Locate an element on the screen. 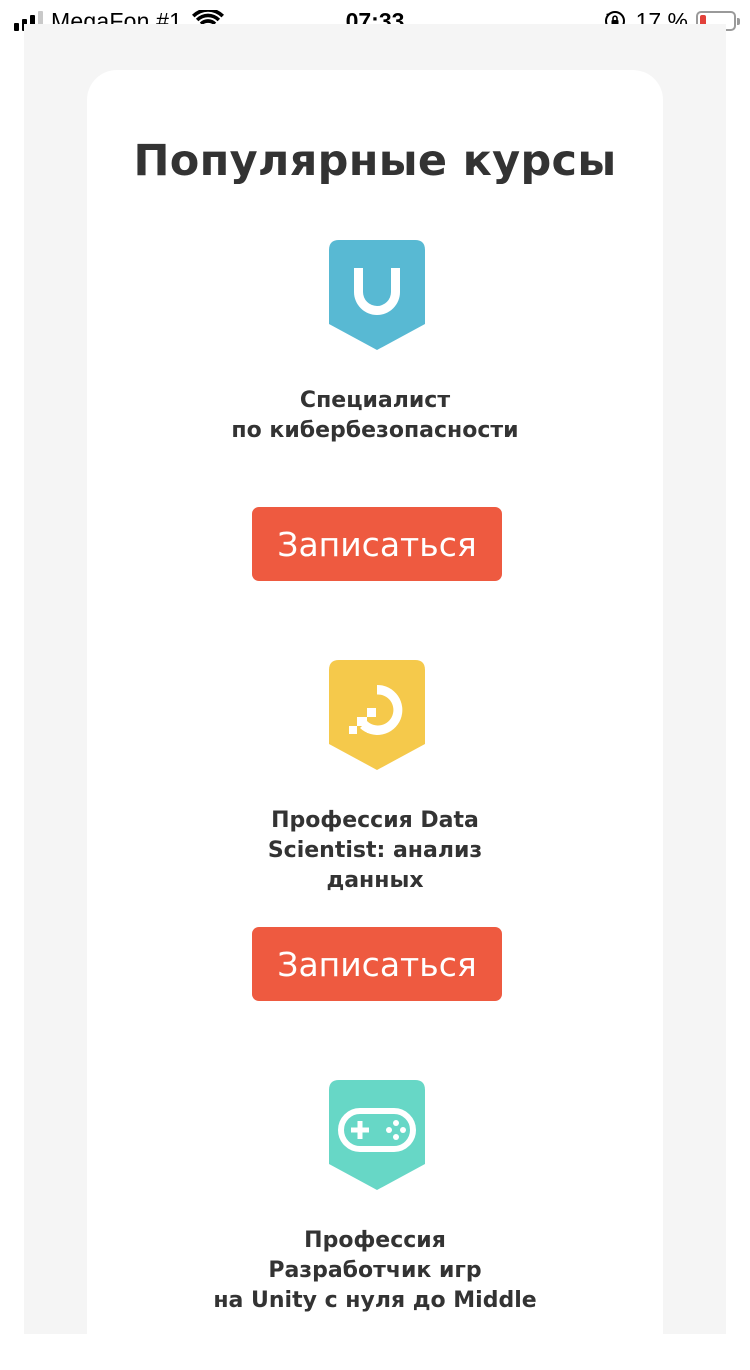 The height and width of the screenshot is (1370, 750). shield-u-icon is located at coordinates (377, 295).